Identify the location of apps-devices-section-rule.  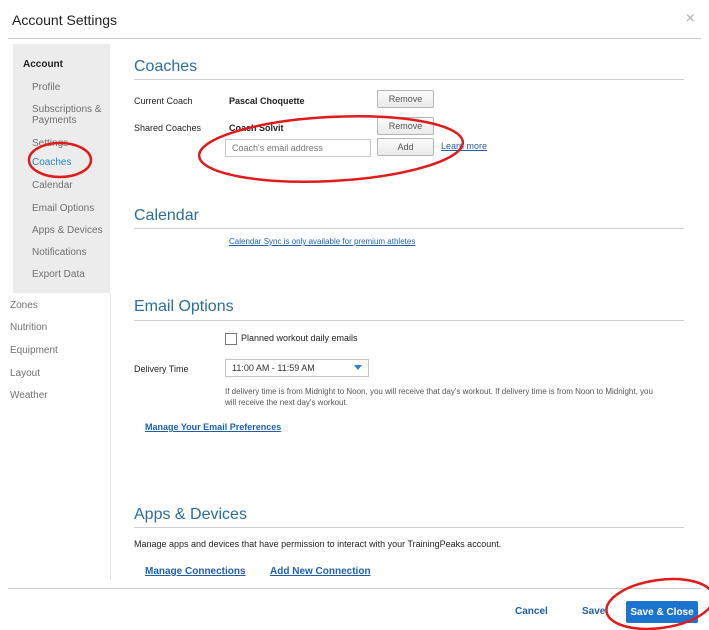
(409, 527).